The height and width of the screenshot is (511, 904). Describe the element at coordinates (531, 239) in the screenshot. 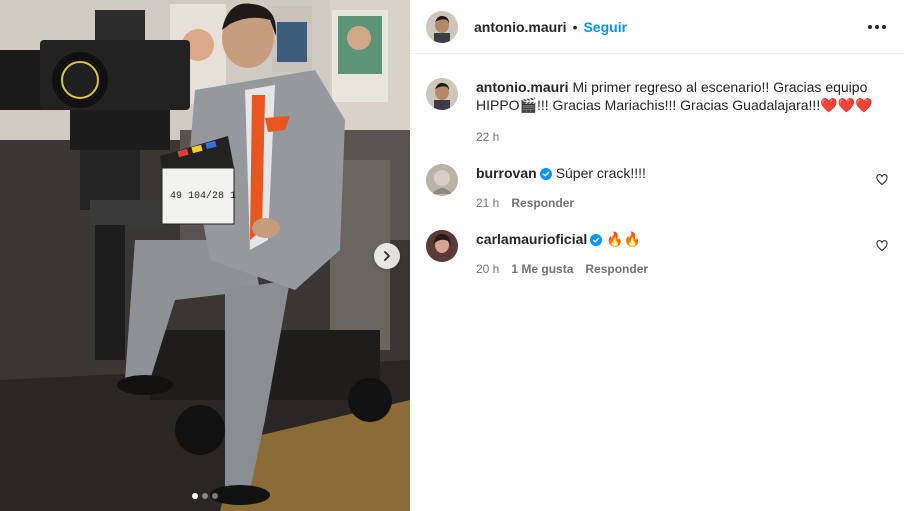

I see `comment-username: carlamaurioficial` at that location.